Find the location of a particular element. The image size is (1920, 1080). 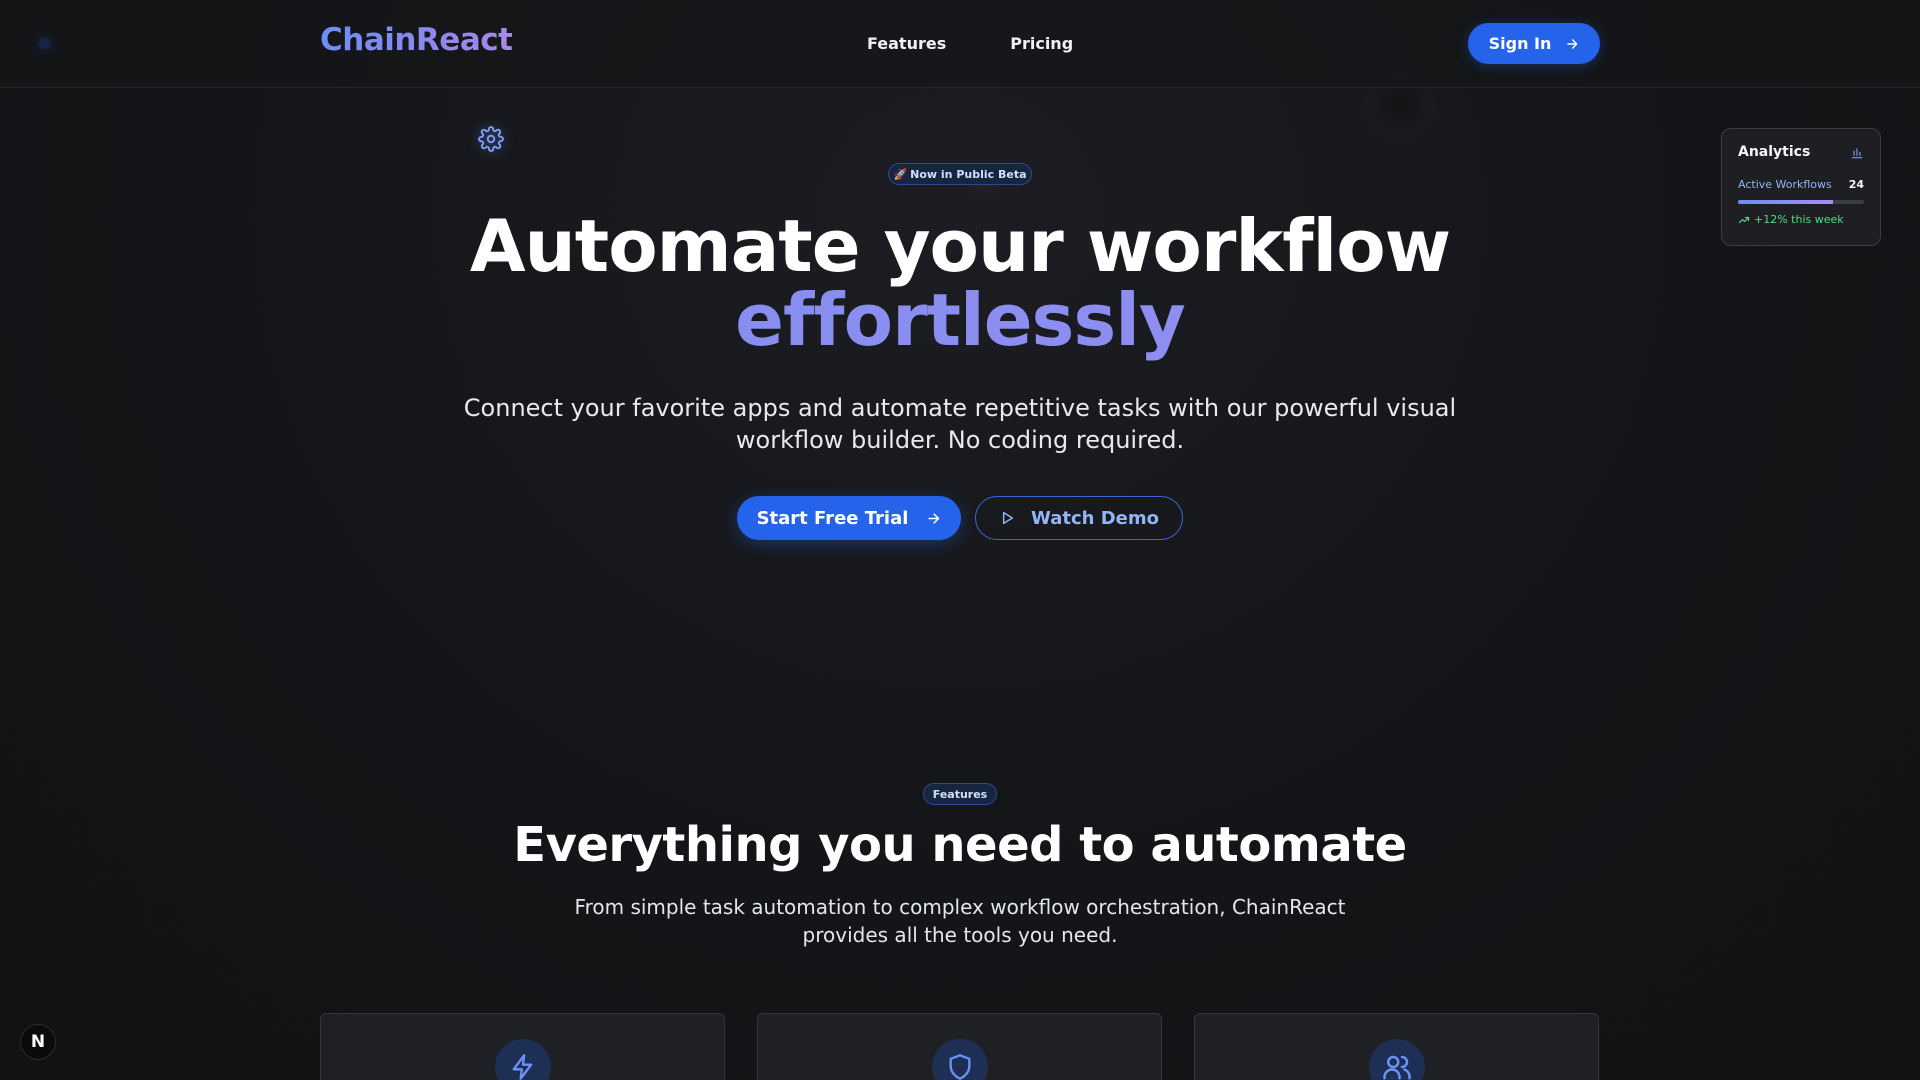

users-icon is located at coordinates (1397, 1067).